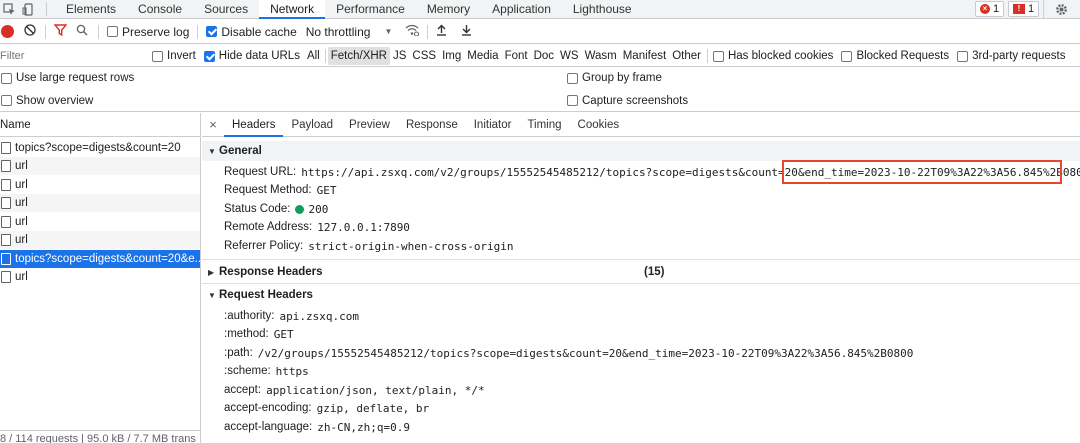  I want to click on filter-funnel-icon, so click(60, 31).